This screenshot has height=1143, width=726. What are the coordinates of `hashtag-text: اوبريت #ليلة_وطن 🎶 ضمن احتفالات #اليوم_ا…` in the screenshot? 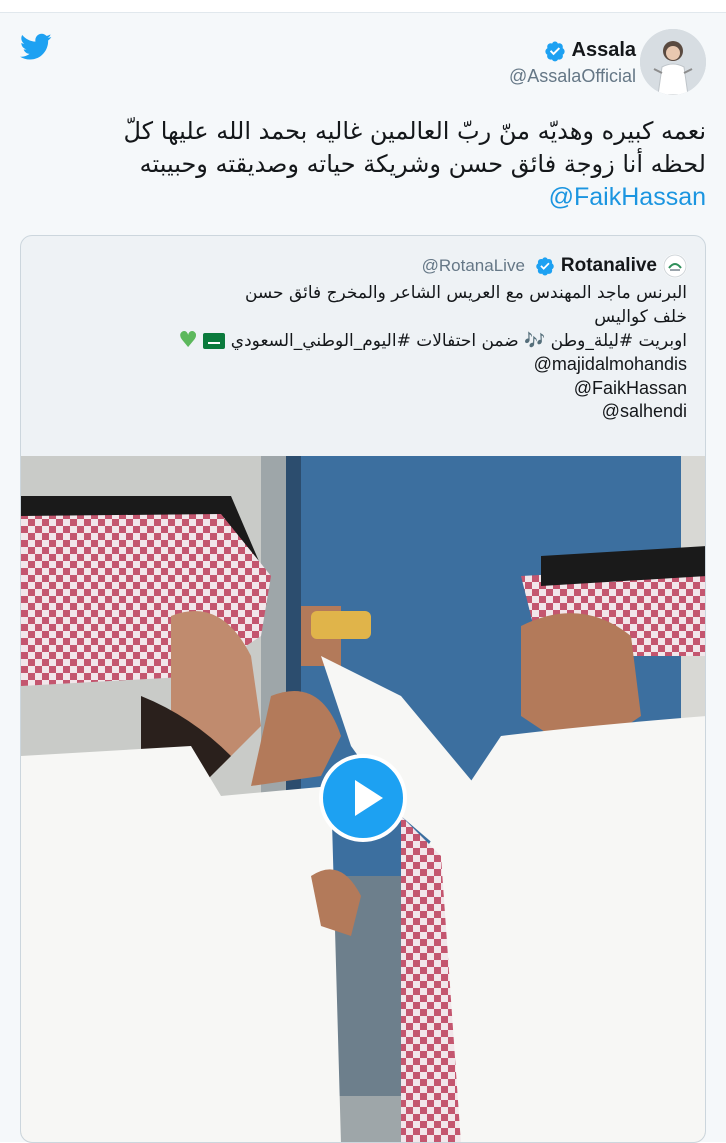 It's located at (459, 341).